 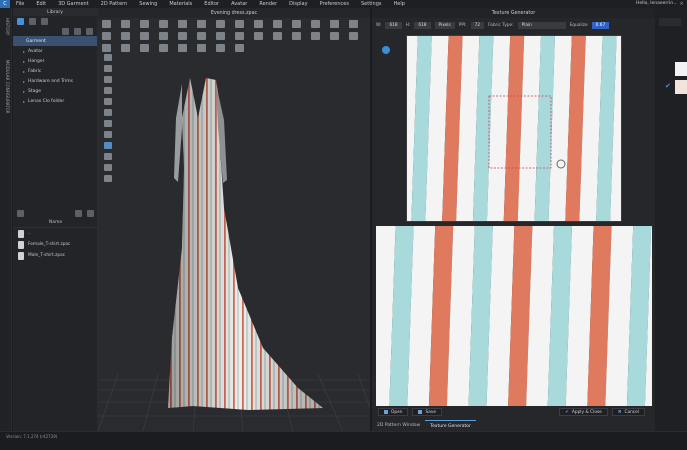 I want to click on folder-up-icon, so click(x=21, y=233).